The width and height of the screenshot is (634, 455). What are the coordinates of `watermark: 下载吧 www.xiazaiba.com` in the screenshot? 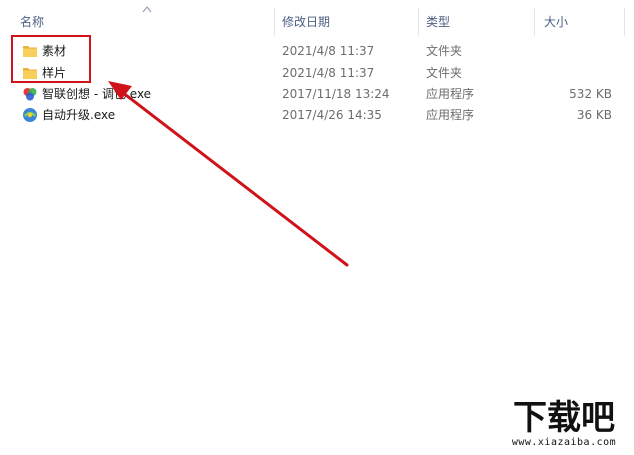 It's located at (564, 423).